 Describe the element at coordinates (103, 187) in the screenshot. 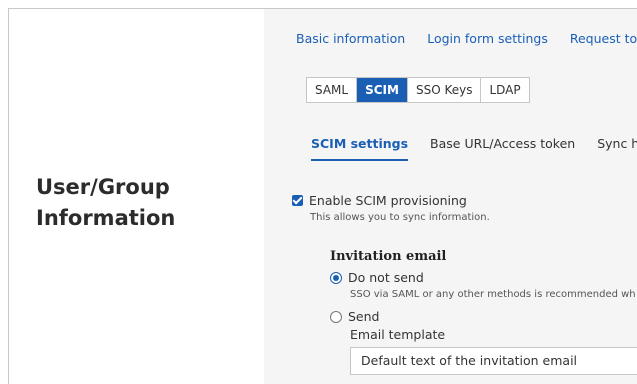

I see `section-heading-line1: User/Group` at that location.